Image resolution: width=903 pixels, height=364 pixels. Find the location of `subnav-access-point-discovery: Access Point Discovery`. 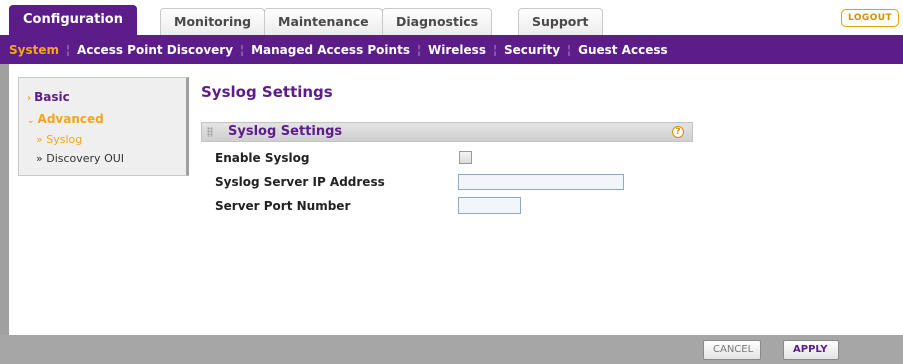

subnav-access-point-discovery: Access Point Discovery is located at coordinates (155, 50).